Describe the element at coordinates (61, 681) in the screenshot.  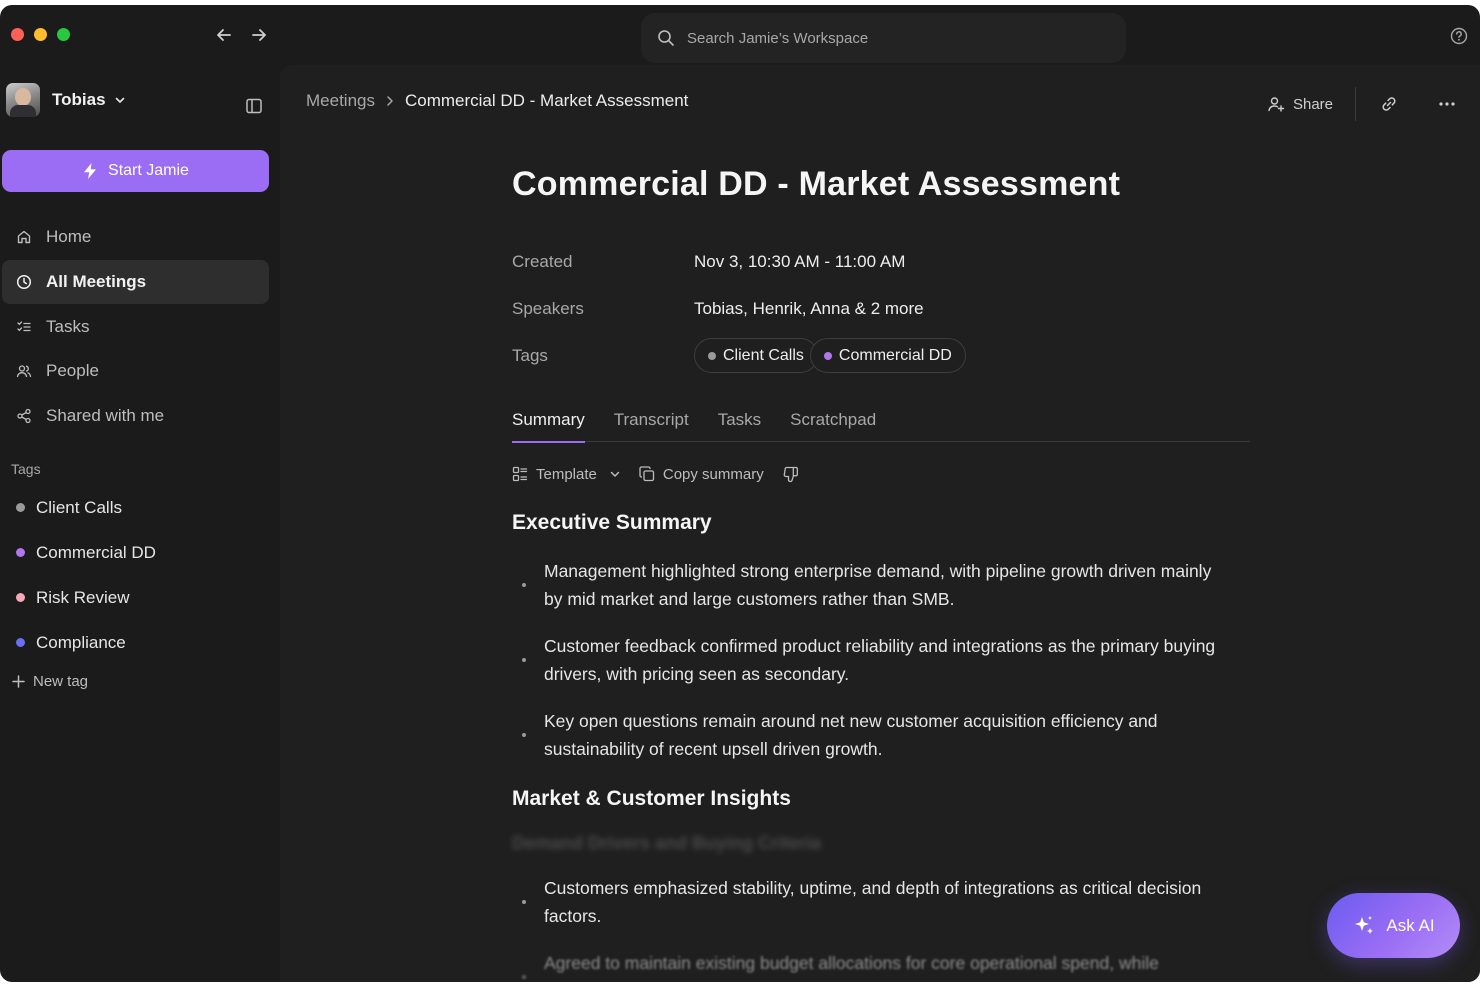
I see `new-tag-label: New tag` at that location.